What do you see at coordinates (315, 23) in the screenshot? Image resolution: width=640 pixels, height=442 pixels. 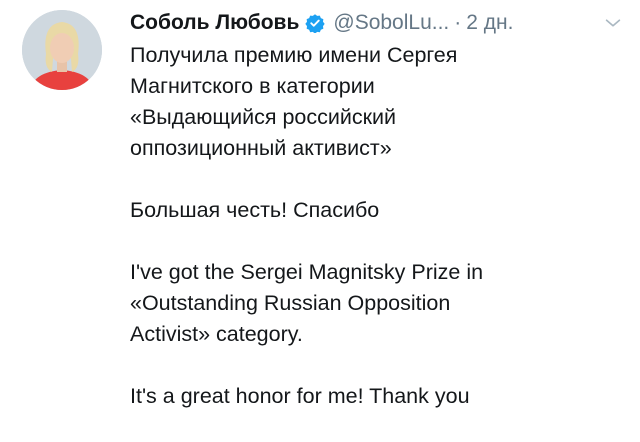 I see `verified-badge-icon` at bounding box center [315, 23].